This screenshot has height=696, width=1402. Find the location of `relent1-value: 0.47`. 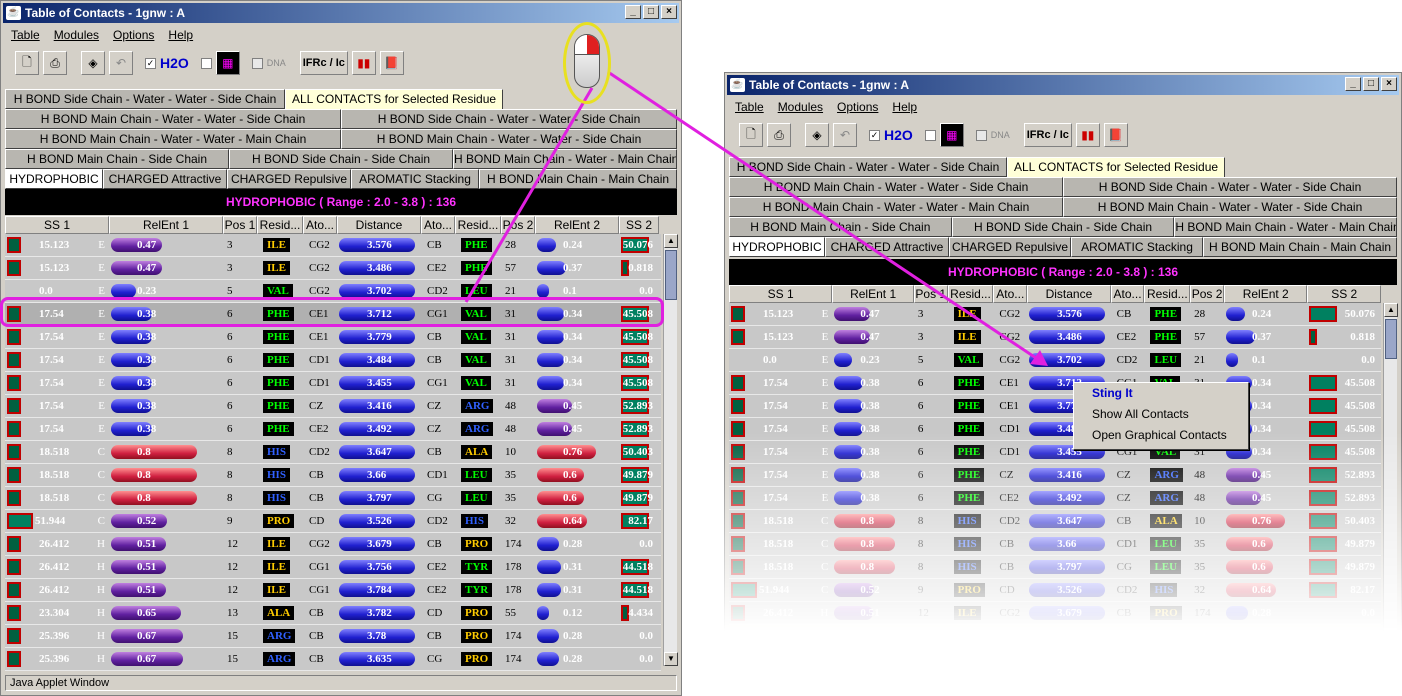

relent1-value: 0.47 is located at coordinates (147, 268).